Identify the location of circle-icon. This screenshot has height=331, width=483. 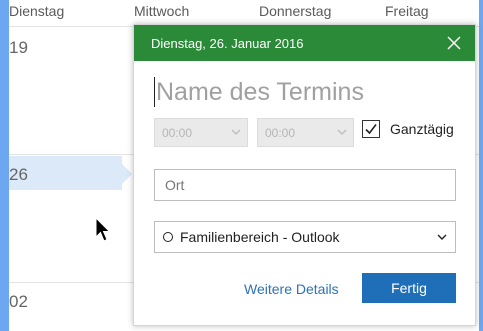
(168, 237).